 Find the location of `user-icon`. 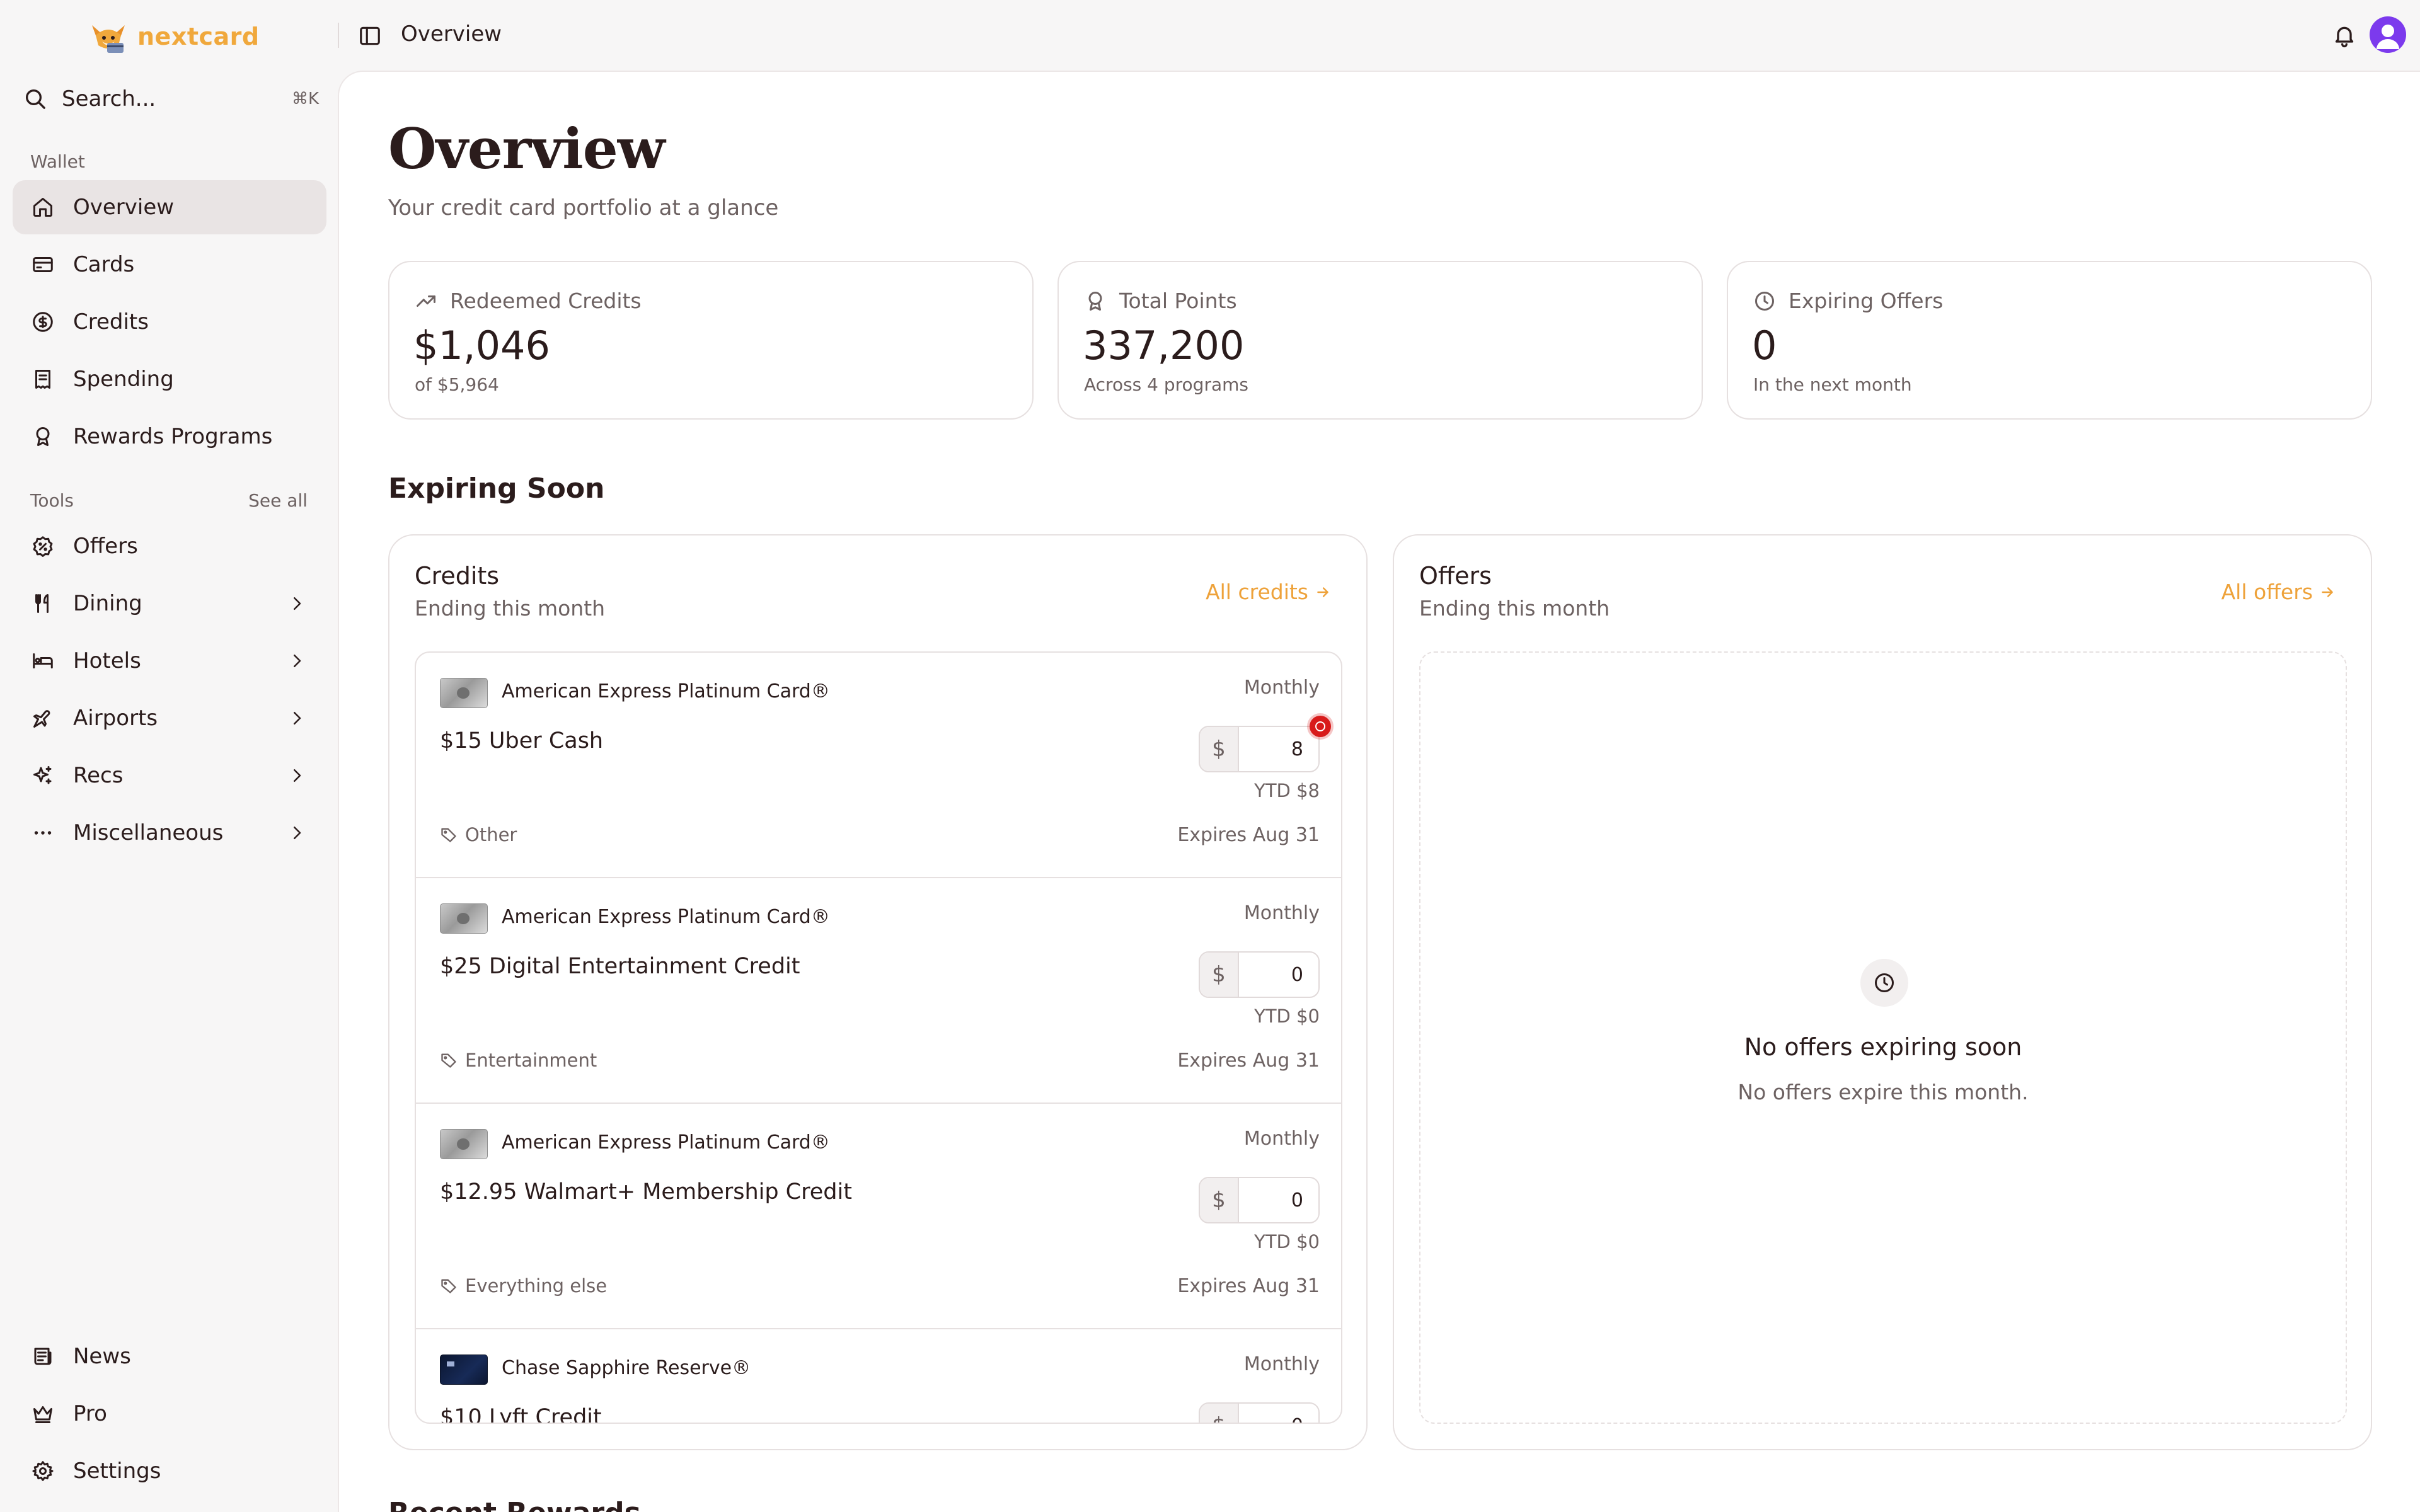

user-icon is located at coordinates (2388, 37).